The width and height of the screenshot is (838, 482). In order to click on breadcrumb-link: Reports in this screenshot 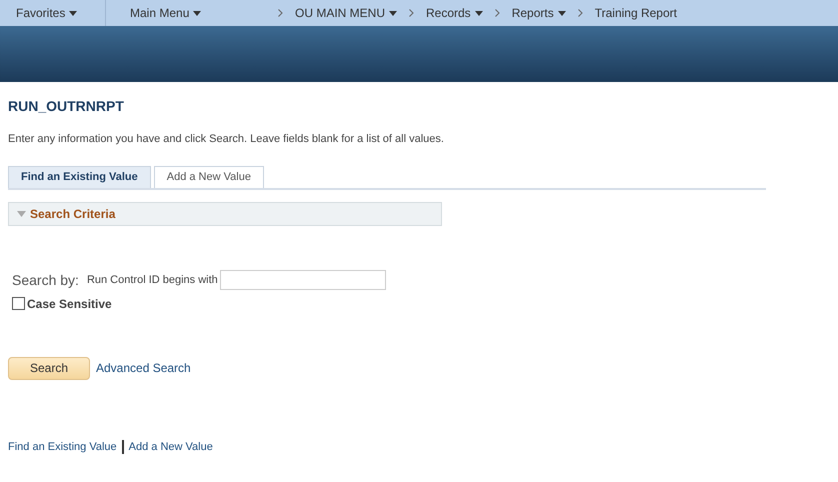, I will do `click(539, 13)`.